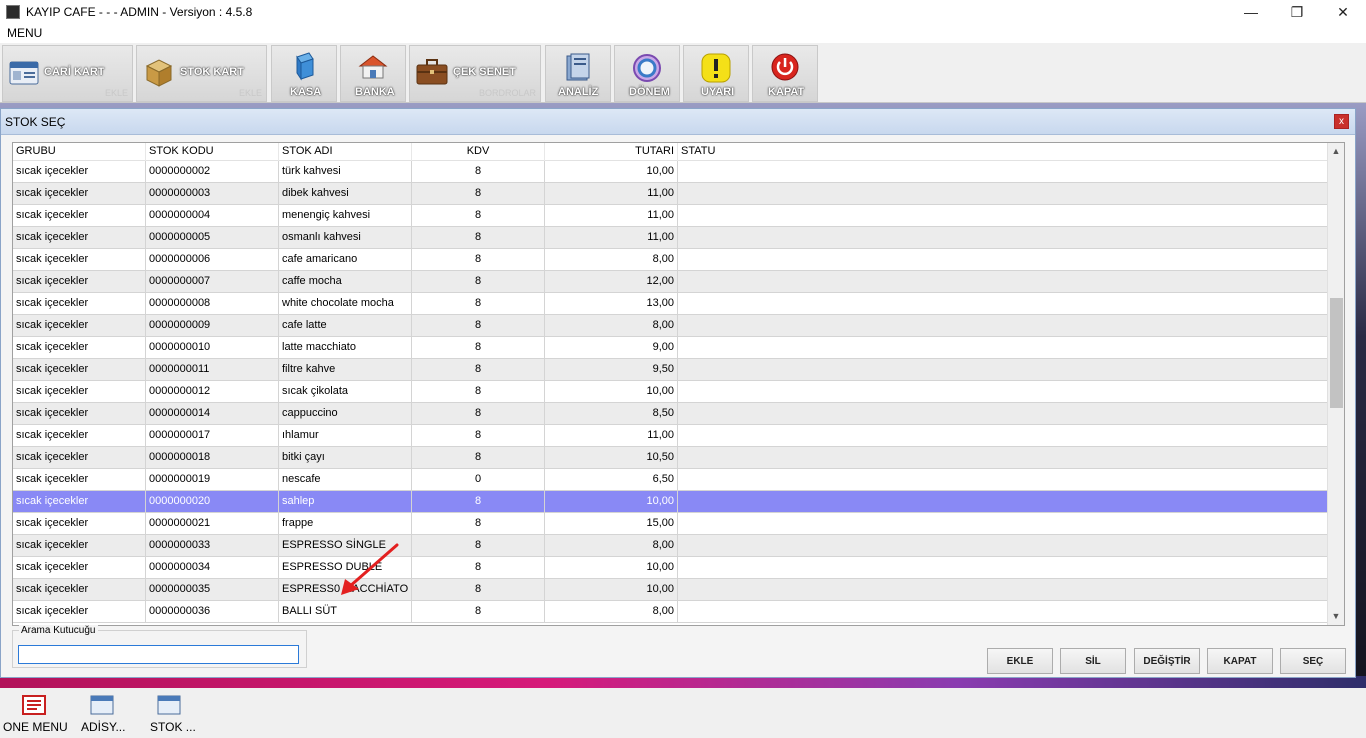 This screenshot has width=1366, height=738. Describe the element at coordinates (212, 501) in the screenshot. I see `table-cell: 0000000020` at that location.